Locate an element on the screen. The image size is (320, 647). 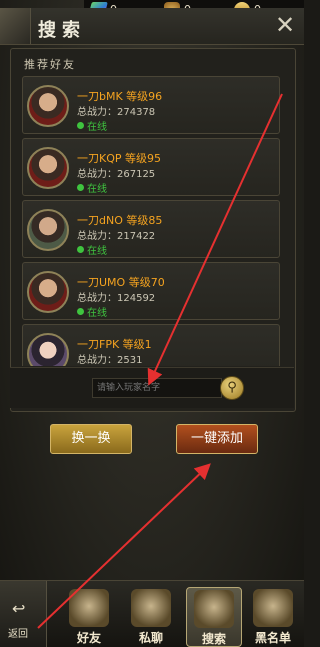
section-label: 推荐好友 is located at coordinates (50, 64).